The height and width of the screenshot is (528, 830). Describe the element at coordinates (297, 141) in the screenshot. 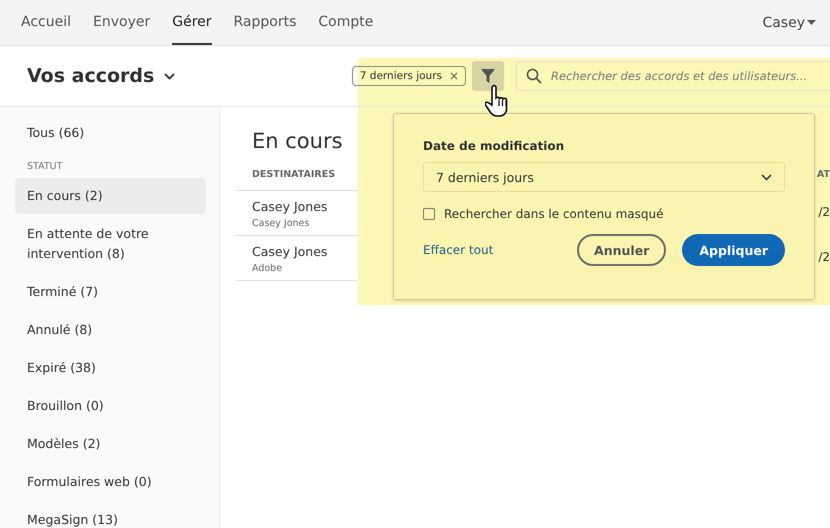

I see `section-title: En cours` at that location.